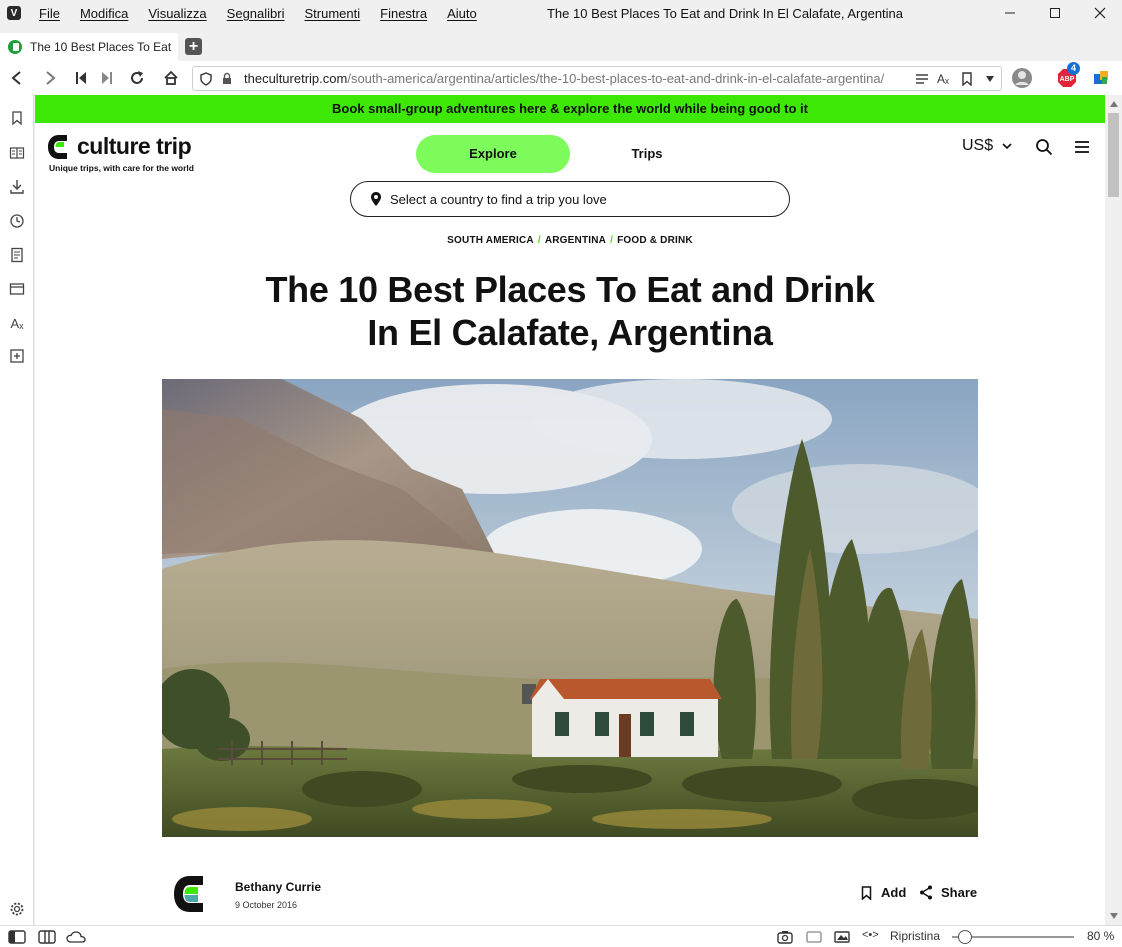  I want to click on reader-view-icon, so click(922, 79).